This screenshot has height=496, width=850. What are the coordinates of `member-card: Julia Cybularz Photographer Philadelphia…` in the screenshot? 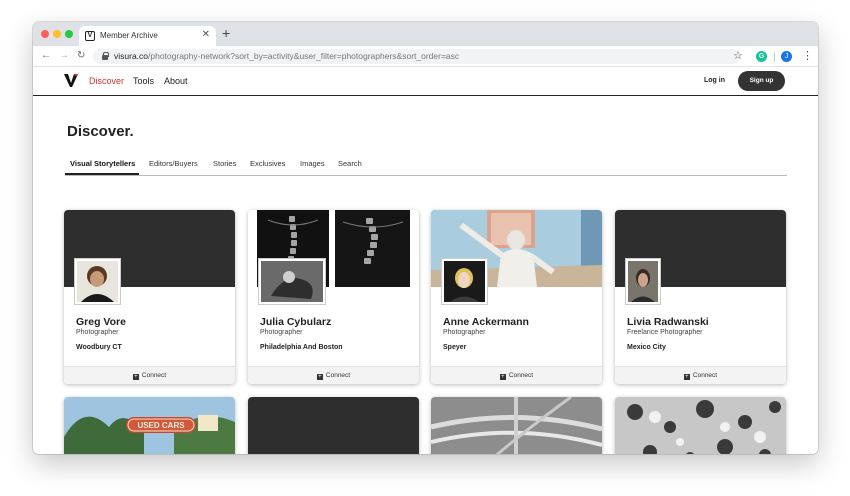 It's located at (333, 297).